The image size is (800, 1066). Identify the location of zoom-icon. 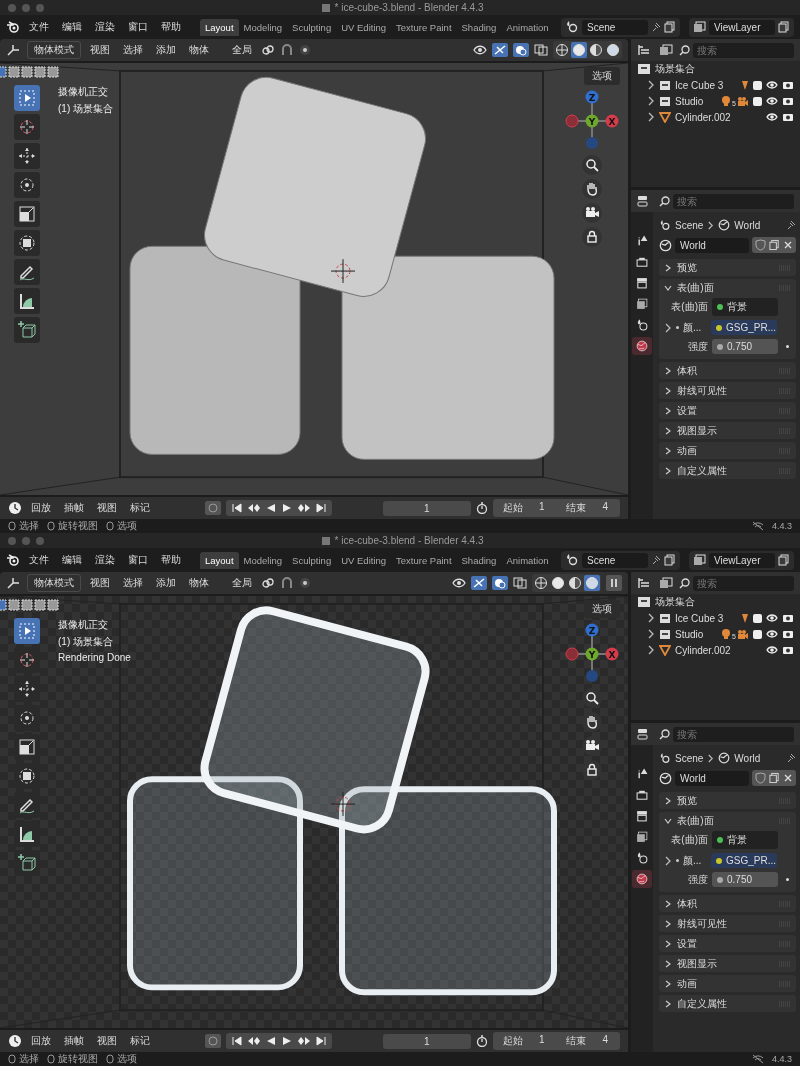
(592, 165).